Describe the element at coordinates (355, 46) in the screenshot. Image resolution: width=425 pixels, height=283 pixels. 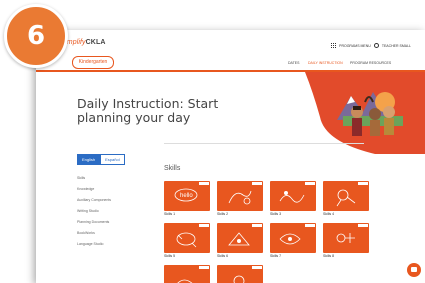
I see `programs-menu-link: PROGRAMS MENU` at that location.